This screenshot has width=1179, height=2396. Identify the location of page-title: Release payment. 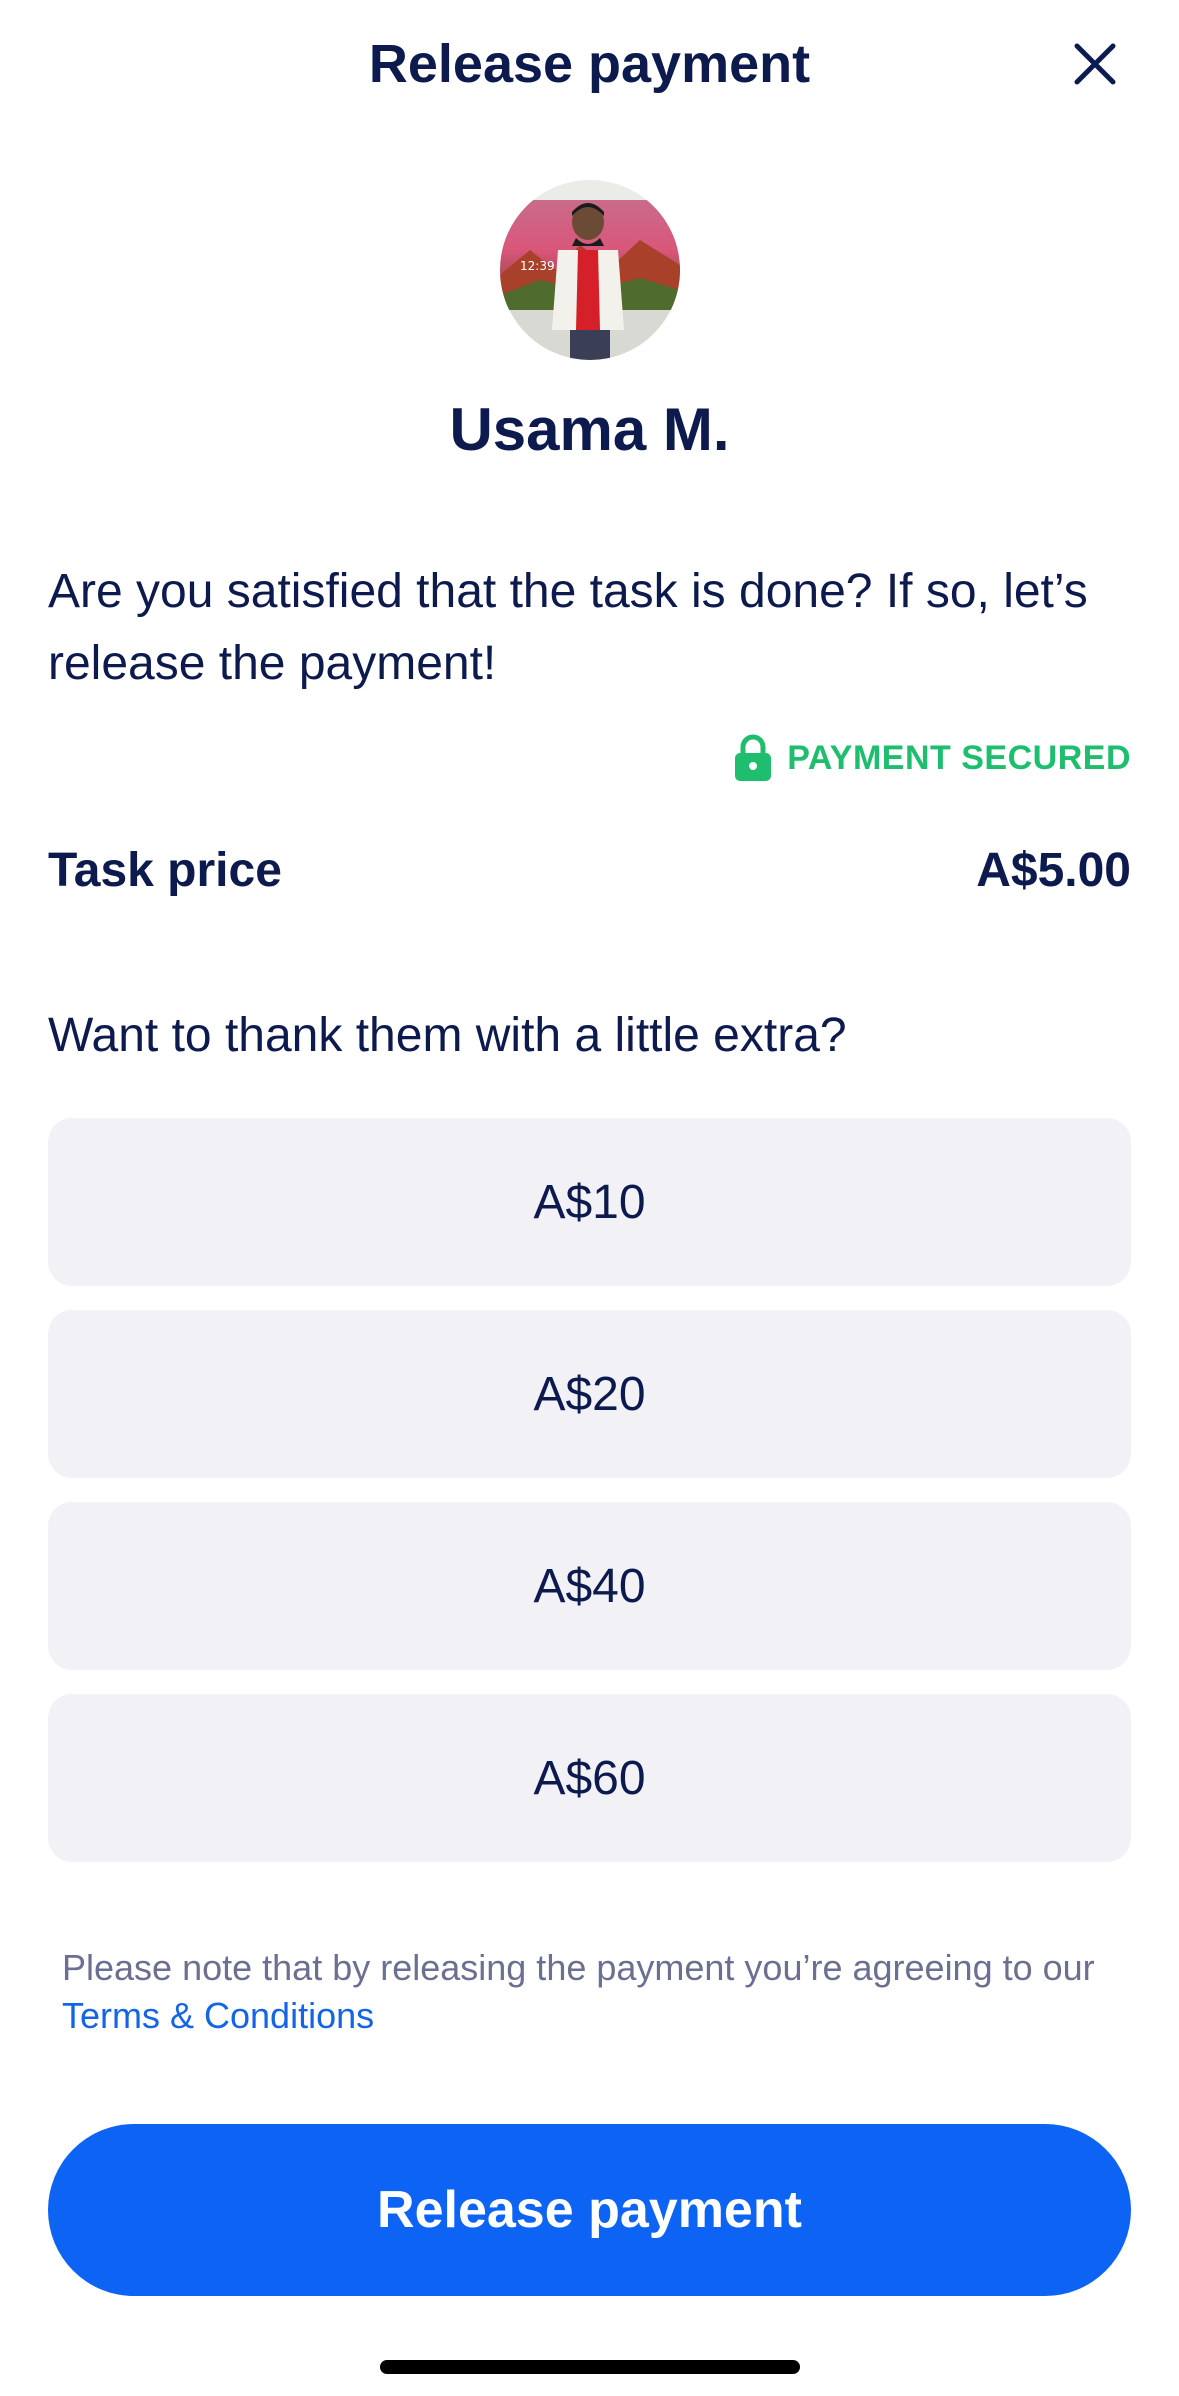
(589, 64).